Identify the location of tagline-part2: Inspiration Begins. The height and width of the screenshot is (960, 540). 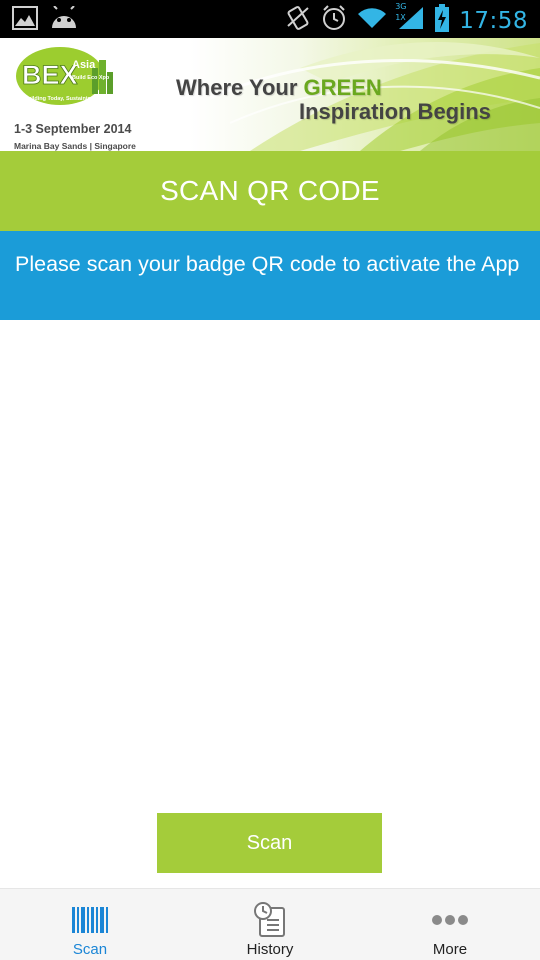
(395, 111).